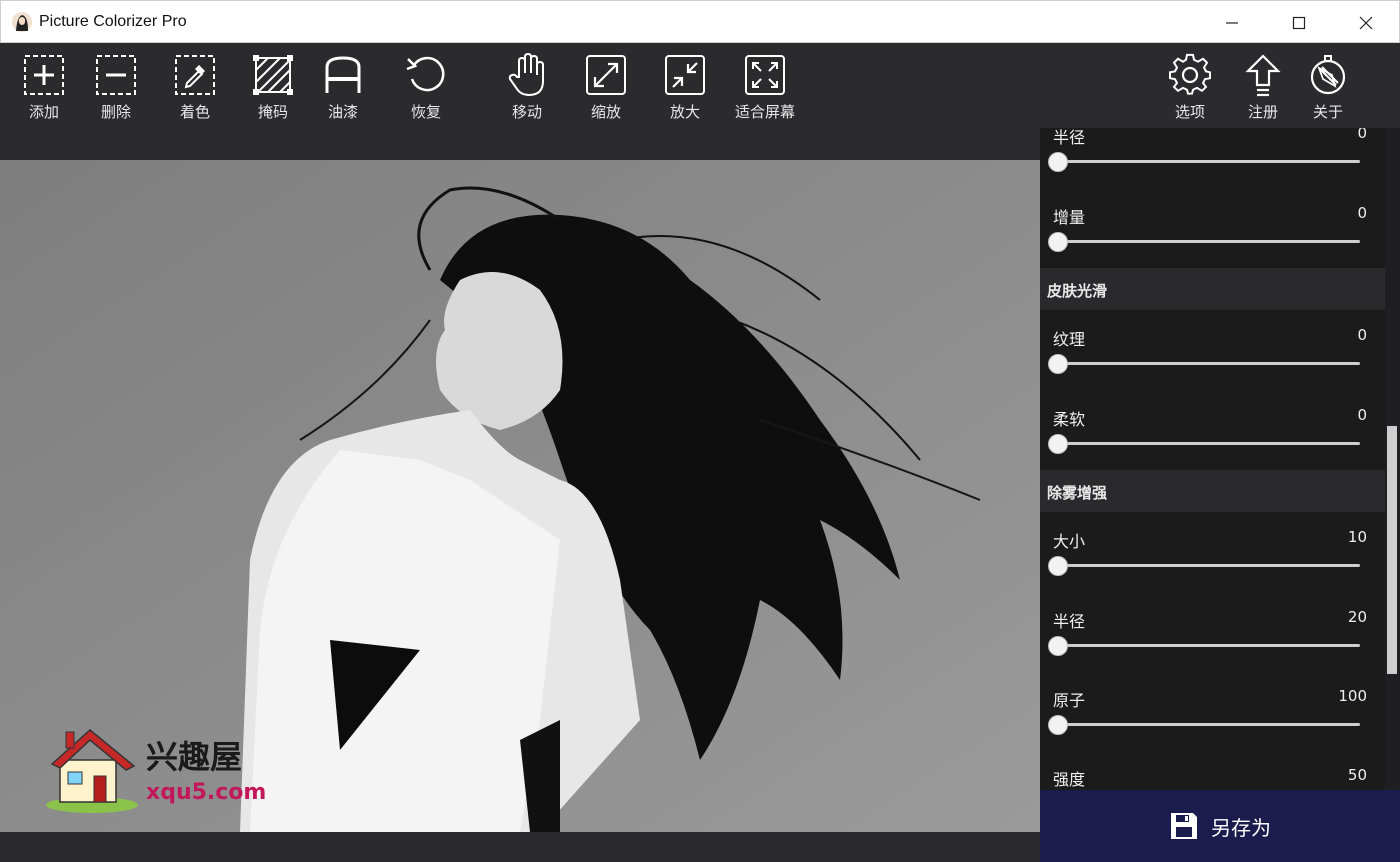  I want to click on restore-button: 恢复, so click(426, 87).